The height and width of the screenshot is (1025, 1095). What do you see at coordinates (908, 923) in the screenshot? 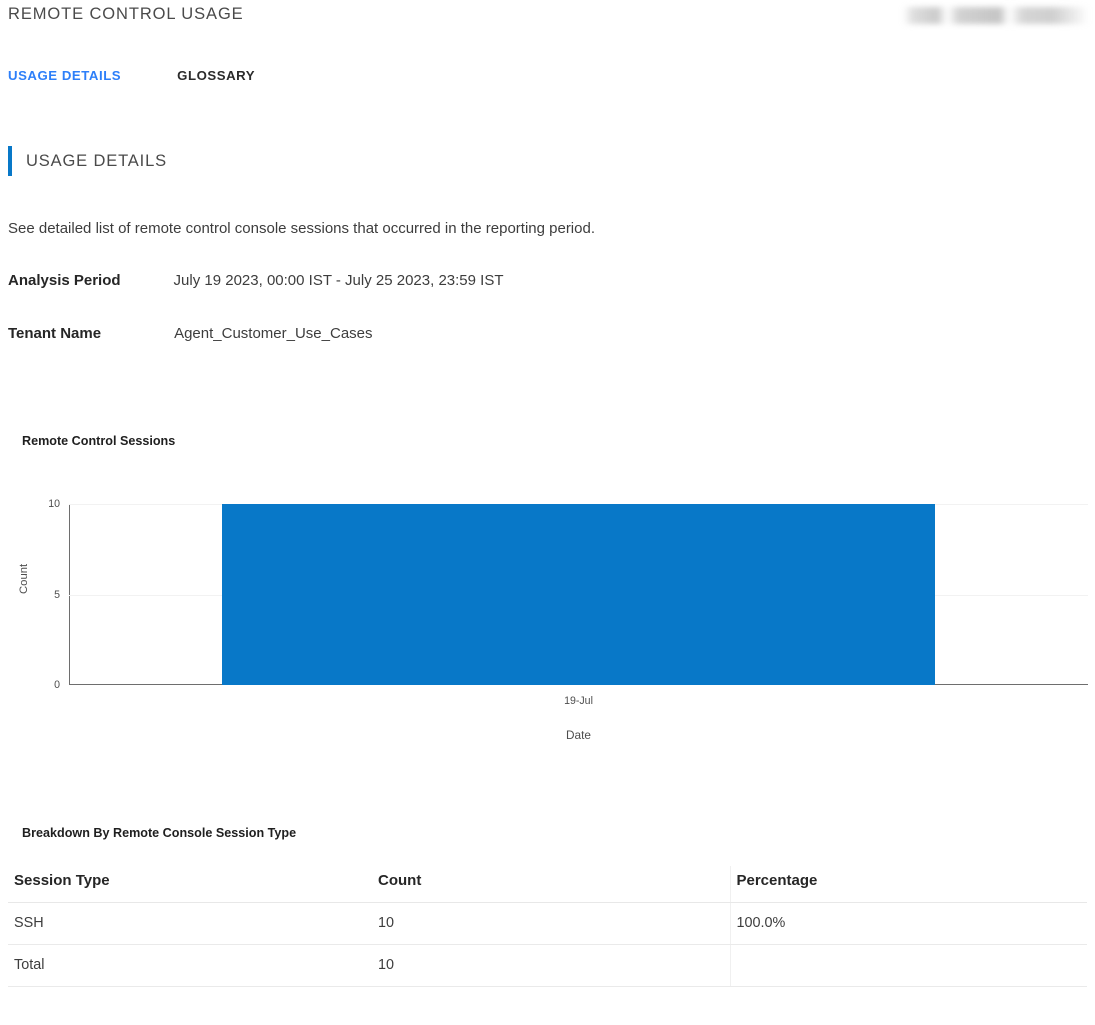
I see `cell-percentage: 100.0%` at bounding box center [908, 923].